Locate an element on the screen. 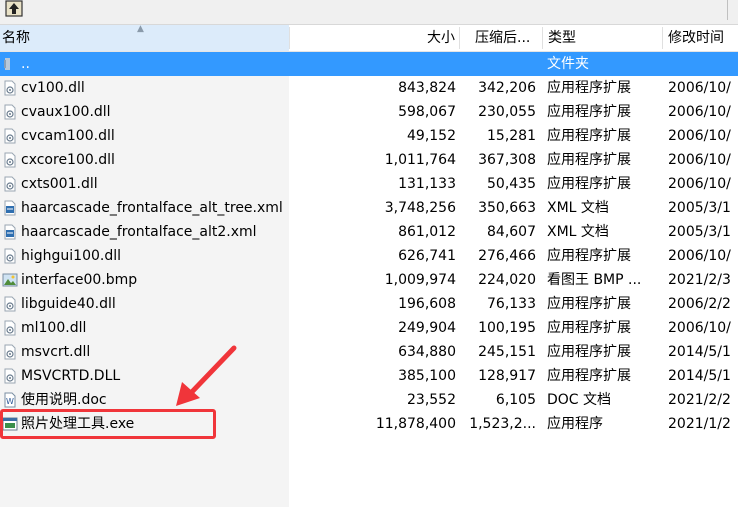 The height and width of the screenshot is (507, 738). file-compressed: 342,206 is located at coordinates (507, 88).